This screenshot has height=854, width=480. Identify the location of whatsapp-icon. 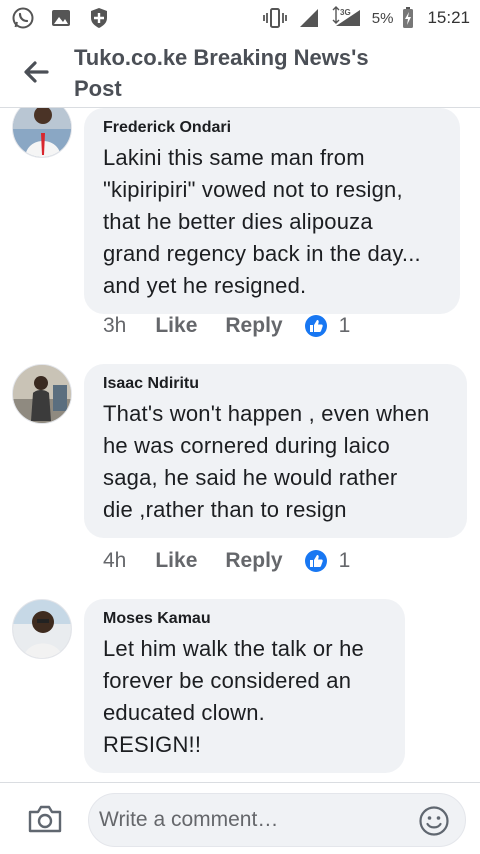
(23, 18).